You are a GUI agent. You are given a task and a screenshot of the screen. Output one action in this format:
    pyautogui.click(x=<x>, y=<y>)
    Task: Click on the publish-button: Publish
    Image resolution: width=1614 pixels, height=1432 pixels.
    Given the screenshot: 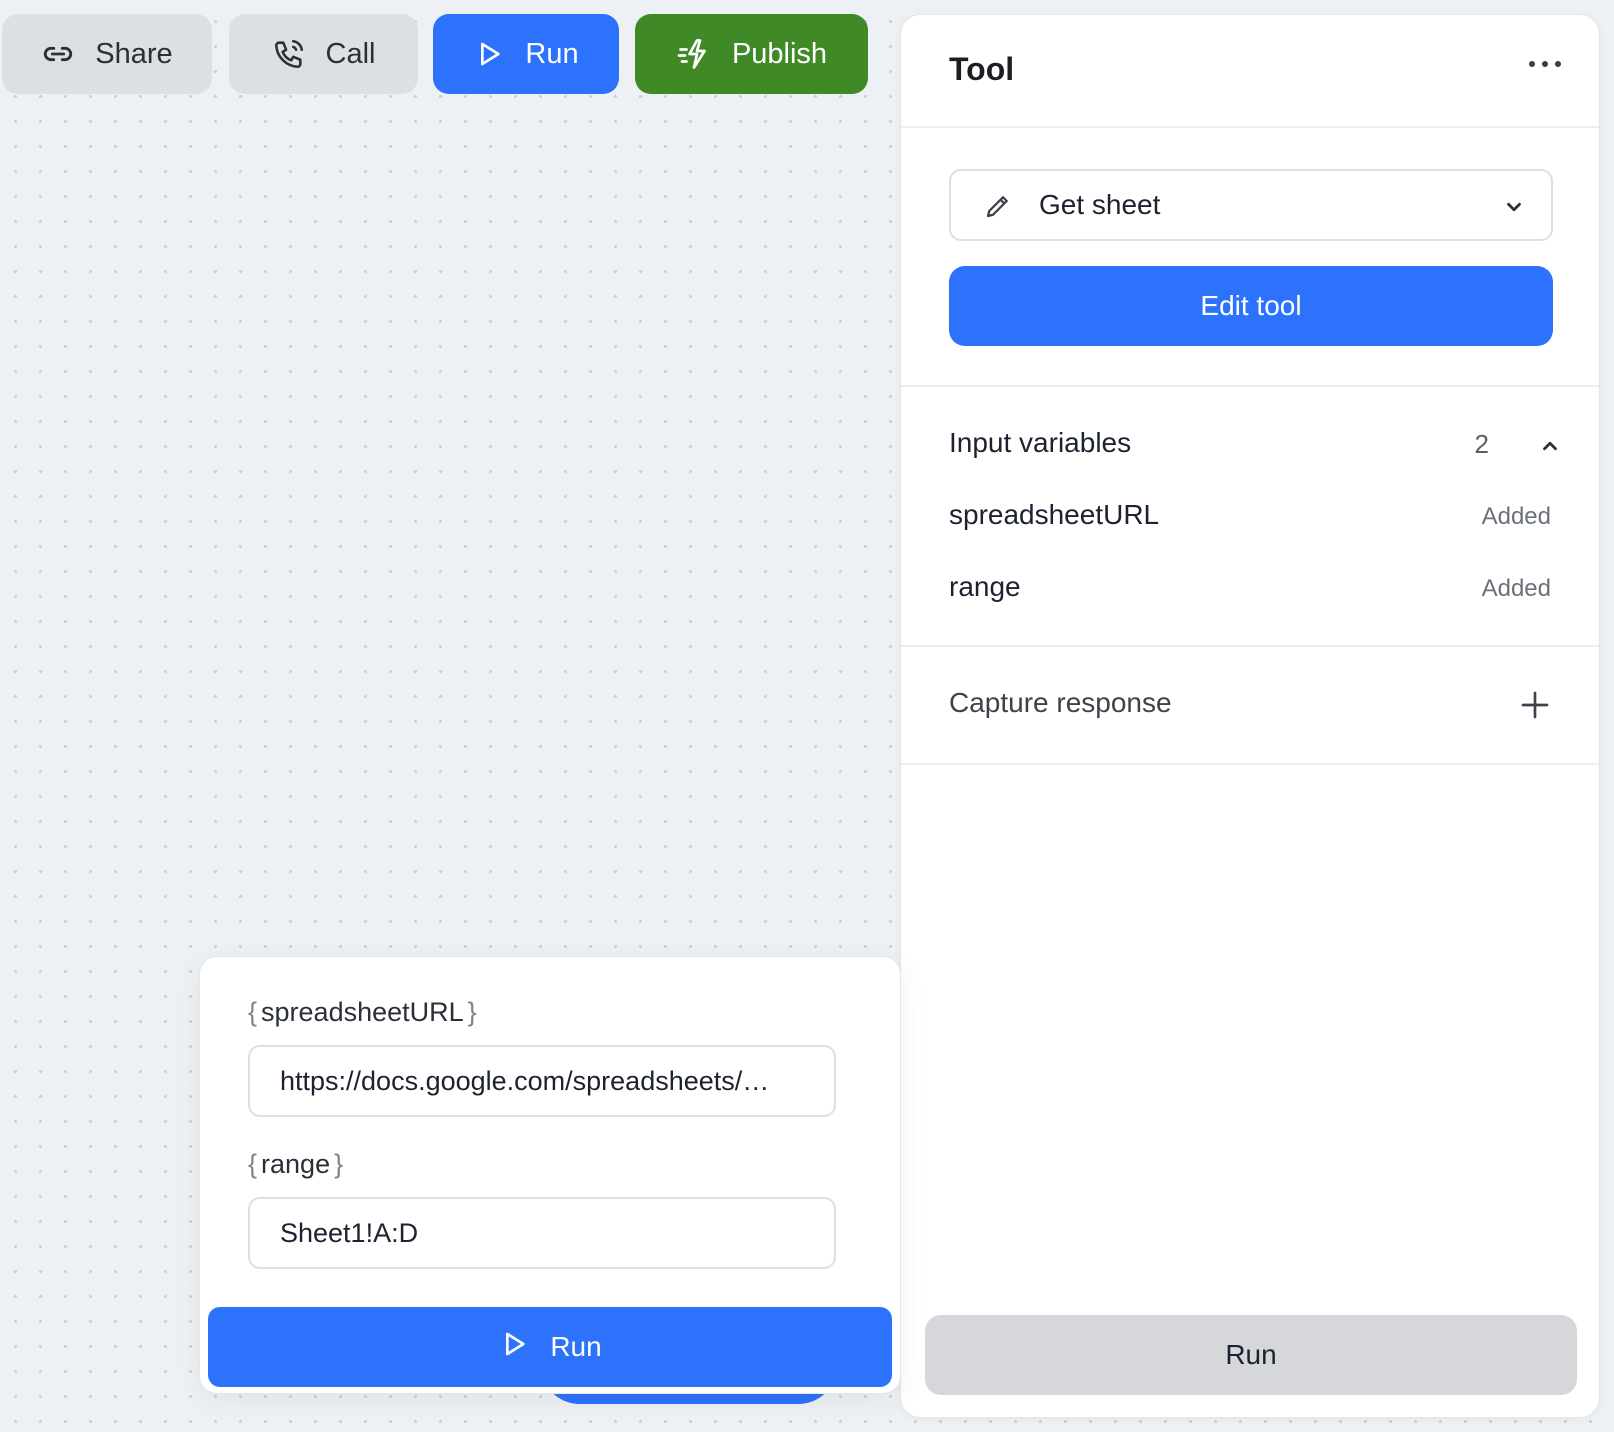 What is the action you would take?
    pyautogui.click(x=751, y=54)
    